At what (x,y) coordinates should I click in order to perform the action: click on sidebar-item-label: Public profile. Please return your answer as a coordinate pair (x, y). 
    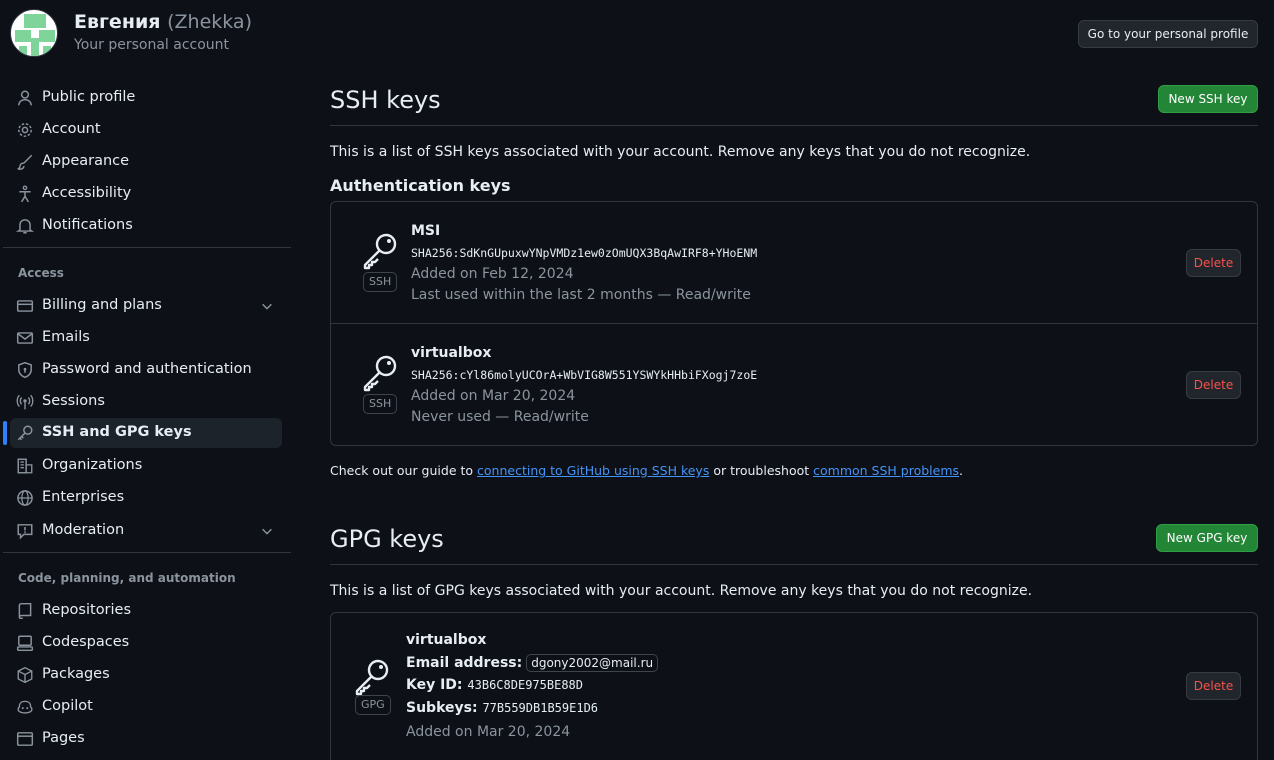
    Looking at the image, I should click on (89, 97).